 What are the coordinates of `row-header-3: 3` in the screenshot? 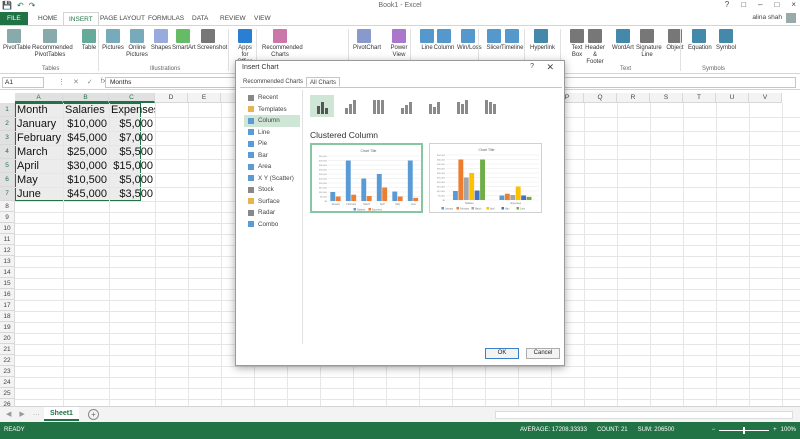 It's located at (7, 138).